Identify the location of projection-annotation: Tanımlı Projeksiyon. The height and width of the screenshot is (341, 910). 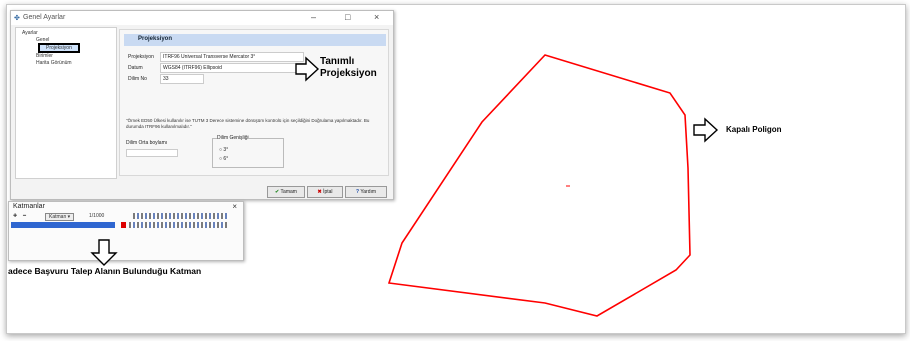
(348, 68).